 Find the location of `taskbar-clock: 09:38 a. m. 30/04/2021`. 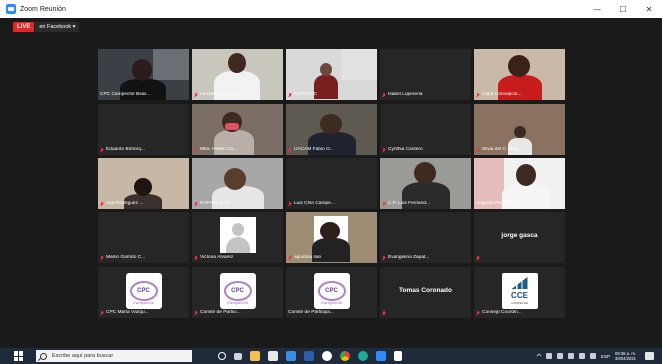

taskbar-clock: 09:38 a. m. 30/04/2021 is located at coordinates (625, 356).